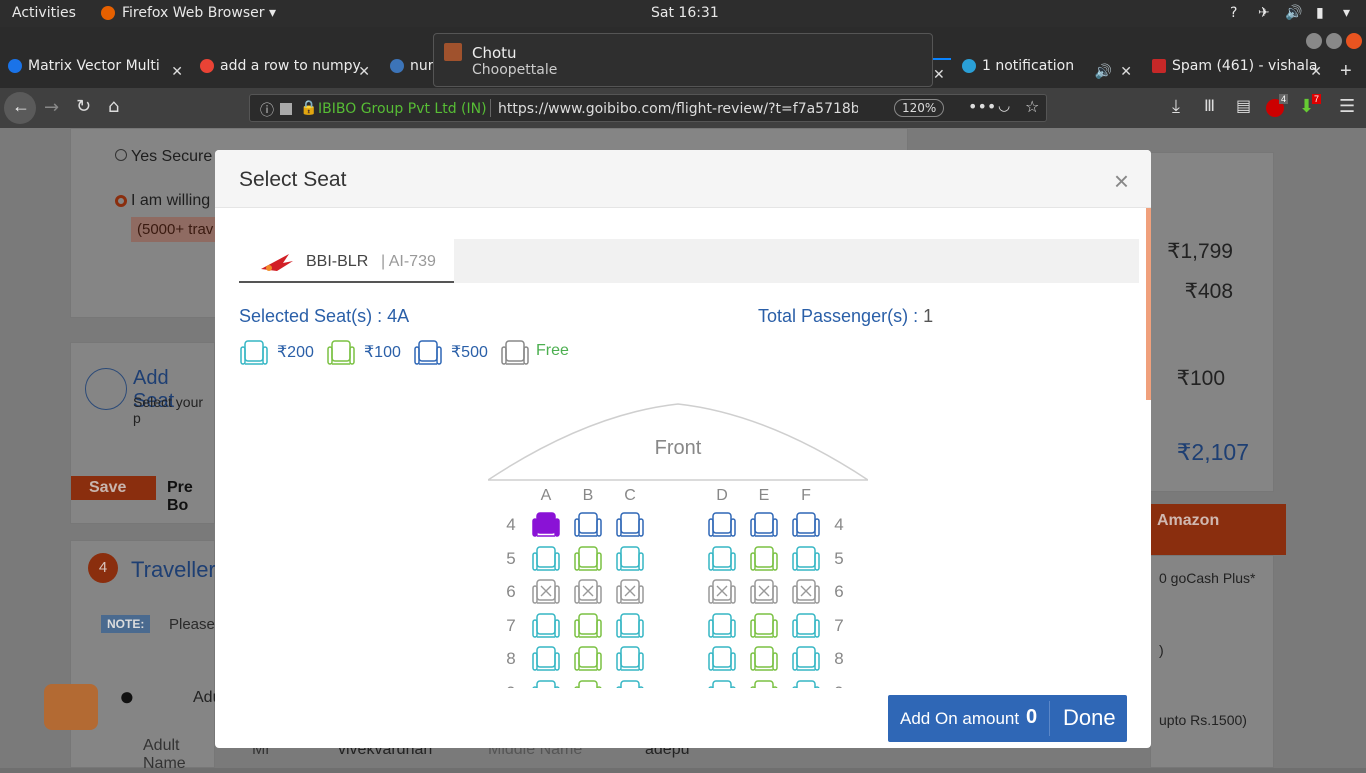 The width and height of the screenshot is (1366, 773). I want to click on seat-4c, so click(630, 525).